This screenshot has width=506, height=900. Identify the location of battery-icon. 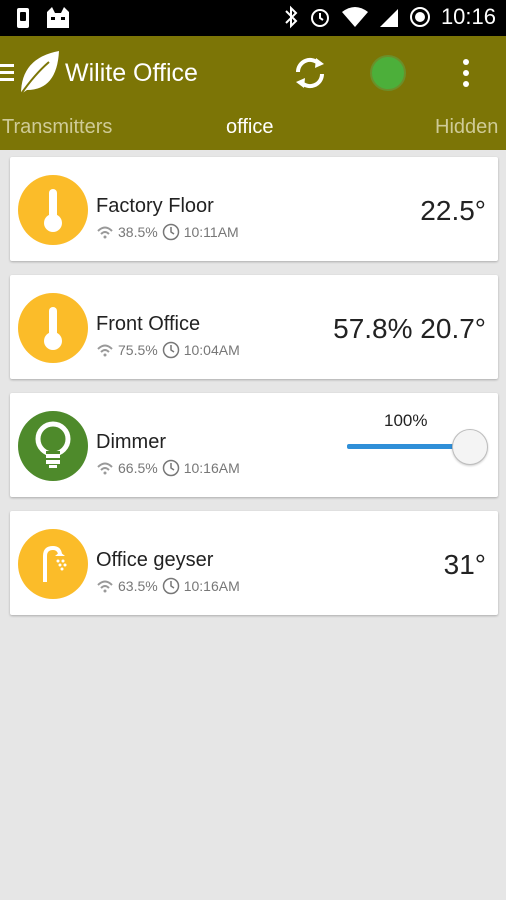
(419, 17).